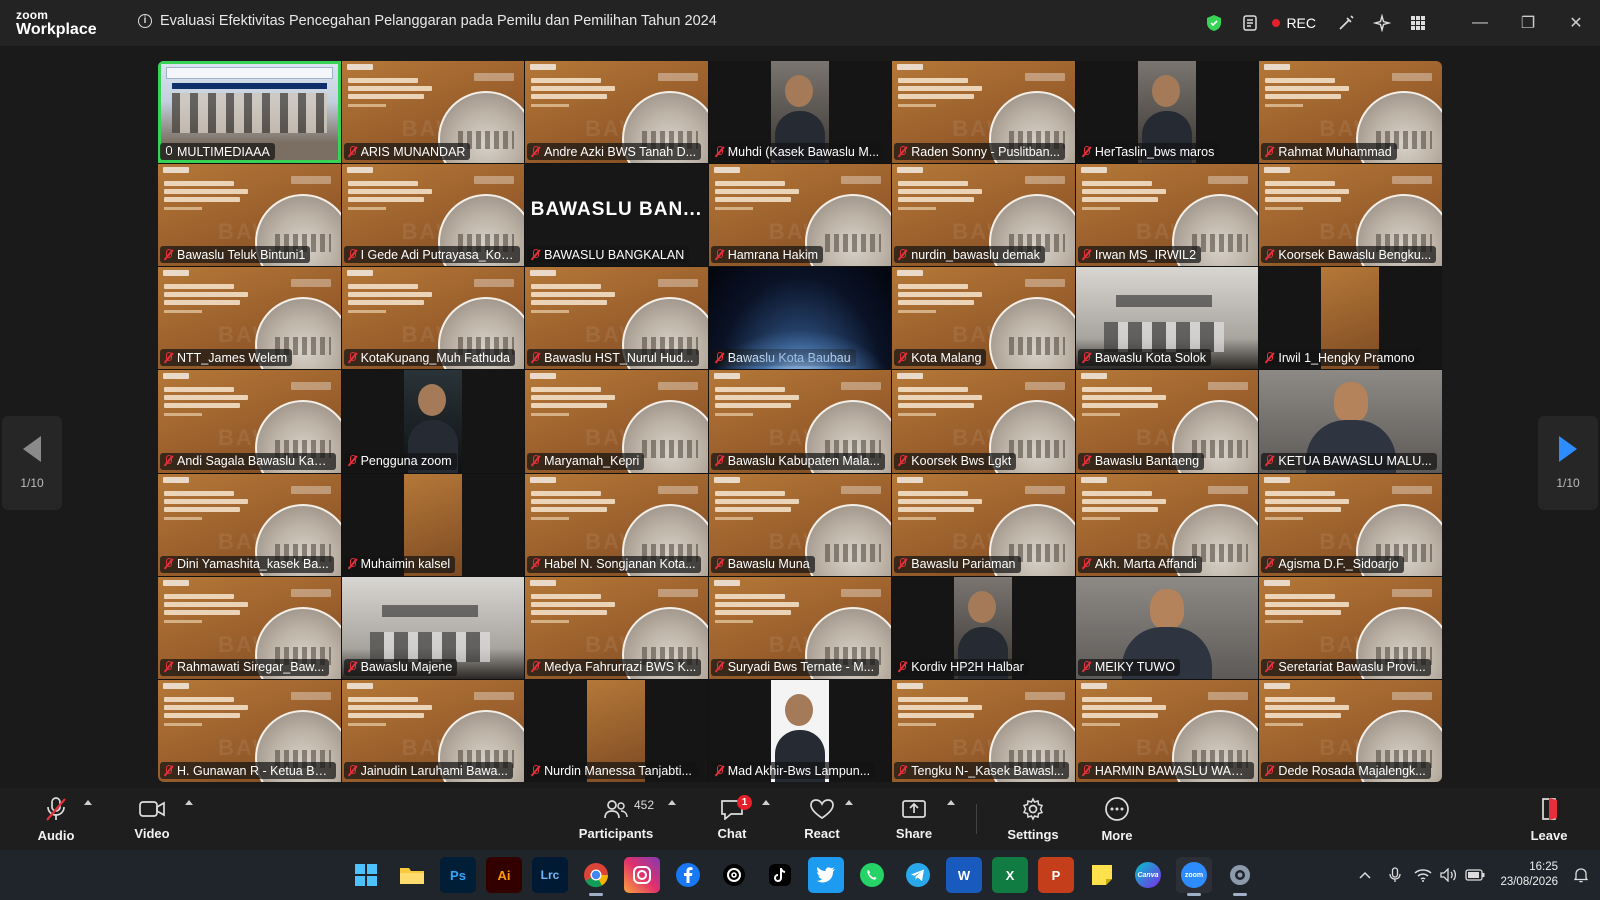 This screenshot has width=1600, height=900. I want to click on threads-icon, so click(734, 875).